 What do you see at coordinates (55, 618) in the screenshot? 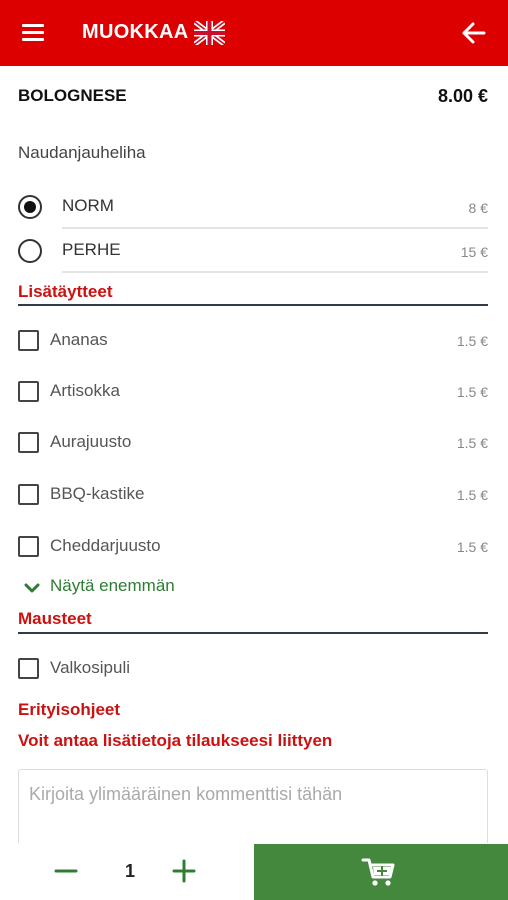
I see `spices-section-title: Mausteet` at bounding box center [55, 618].